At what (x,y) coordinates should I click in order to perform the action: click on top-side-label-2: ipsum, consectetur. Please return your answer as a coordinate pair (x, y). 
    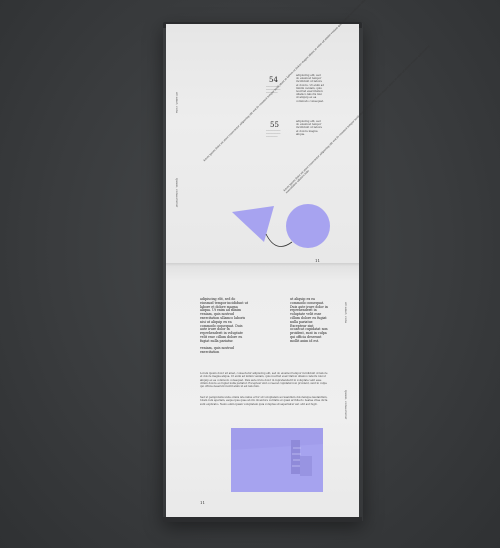
    Looking at the image, I should click on (177, 193).